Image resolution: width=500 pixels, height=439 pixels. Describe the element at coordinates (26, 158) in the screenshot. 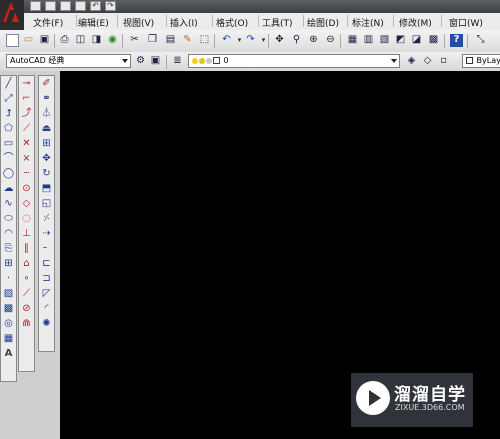

I see `snap-apparent-intersection-icon: ⨯` at that location.